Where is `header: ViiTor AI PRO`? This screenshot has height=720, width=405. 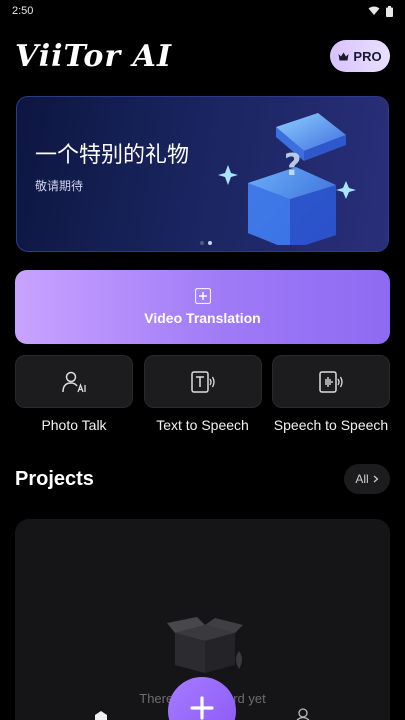
header: ViiTor AI PRO is located at coordinates (202, 56).